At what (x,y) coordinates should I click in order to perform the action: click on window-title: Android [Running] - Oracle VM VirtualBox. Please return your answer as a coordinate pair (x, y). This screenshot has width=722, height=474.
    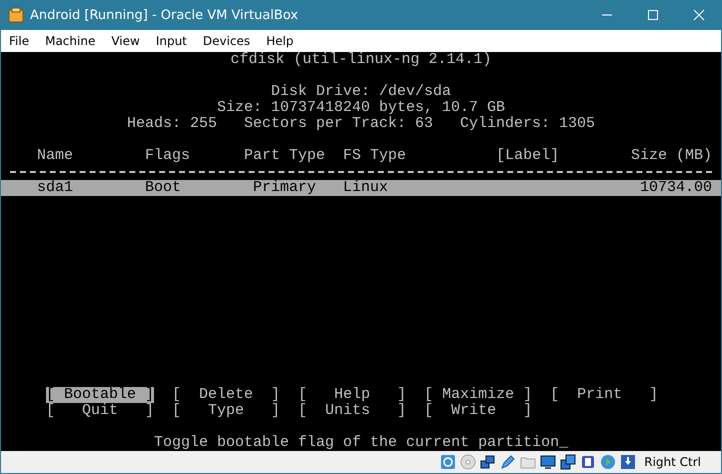
    Looking at the image, I should click on (165, 15).